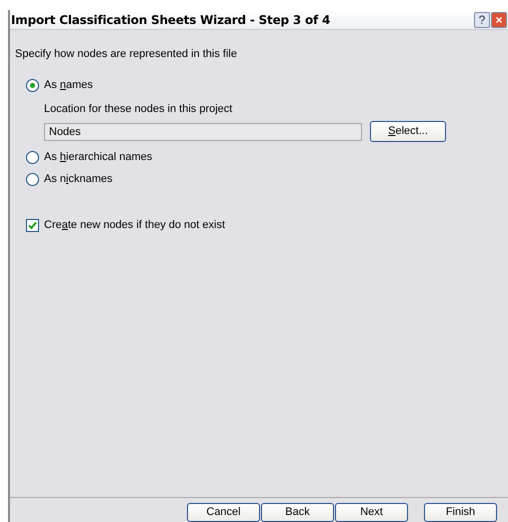 The height and width of the screenshot is (522, 508). What do you see at coordinates (203, 131) in the screenshot?
I see `location-field: Nodes` at bounding box center [203, 131].